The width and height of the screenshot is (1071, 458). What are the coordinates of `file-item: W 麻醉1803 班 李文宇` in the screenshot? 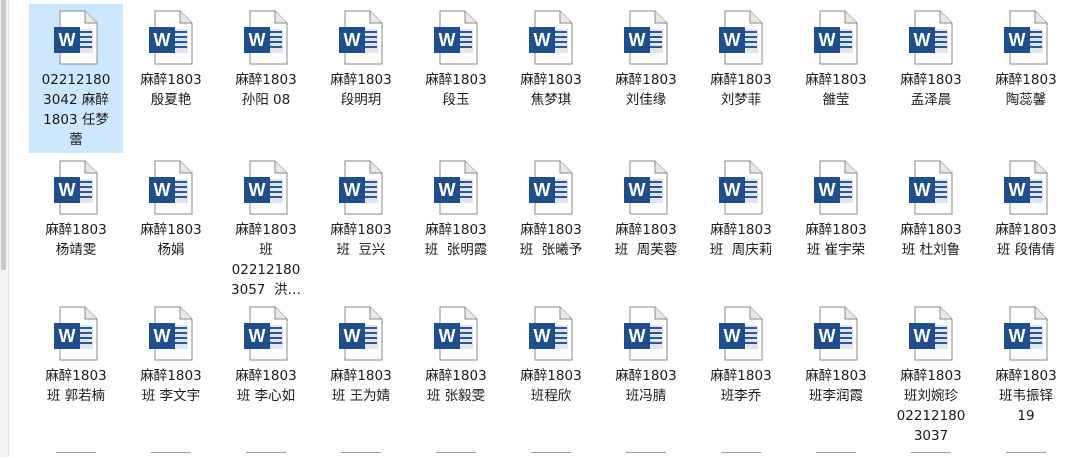 It's located at (171, 373).